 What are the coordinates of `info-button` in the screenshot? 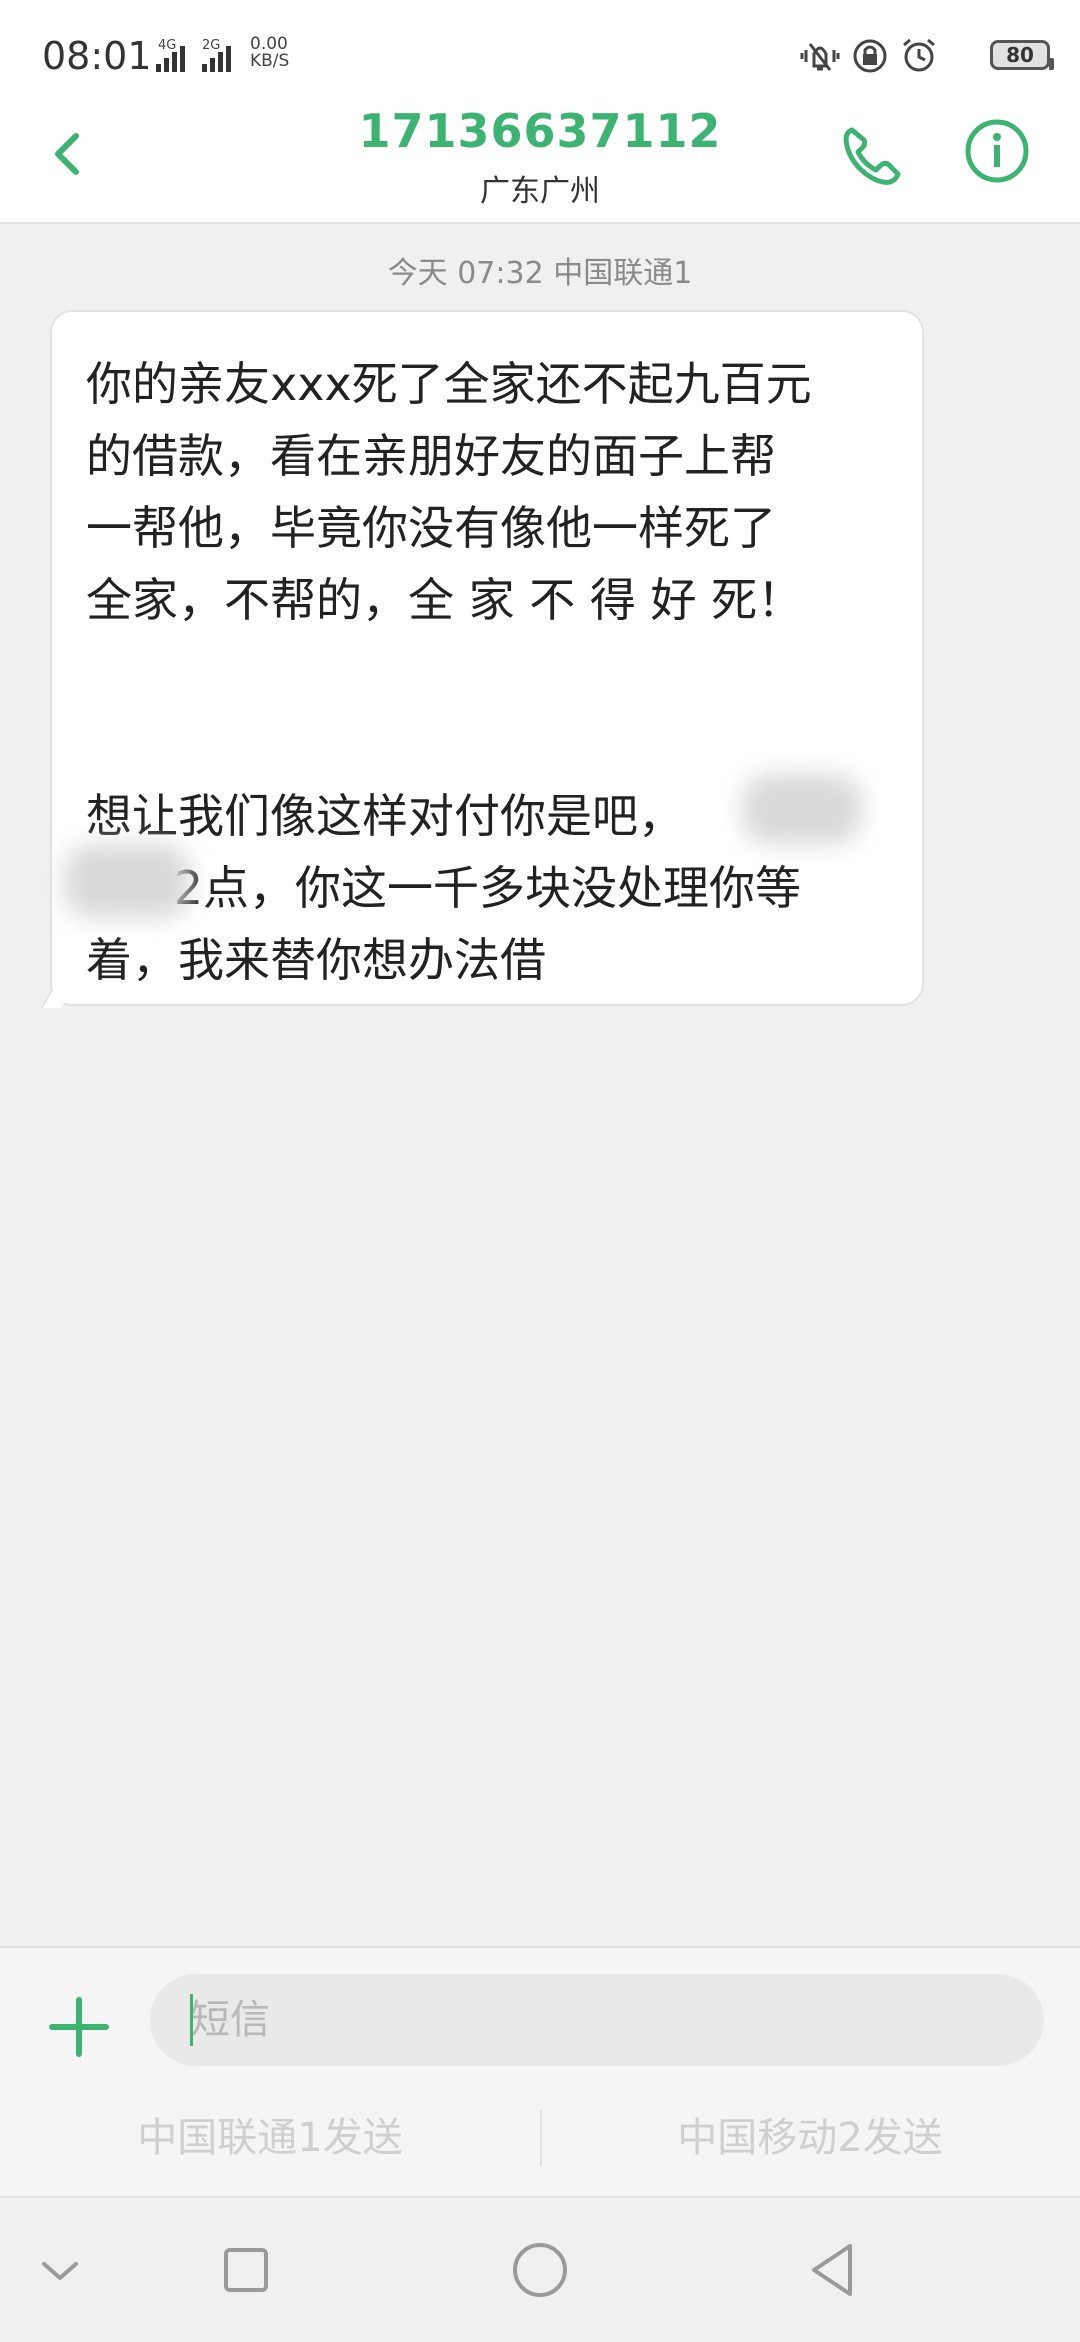 It's located at (997, 151).